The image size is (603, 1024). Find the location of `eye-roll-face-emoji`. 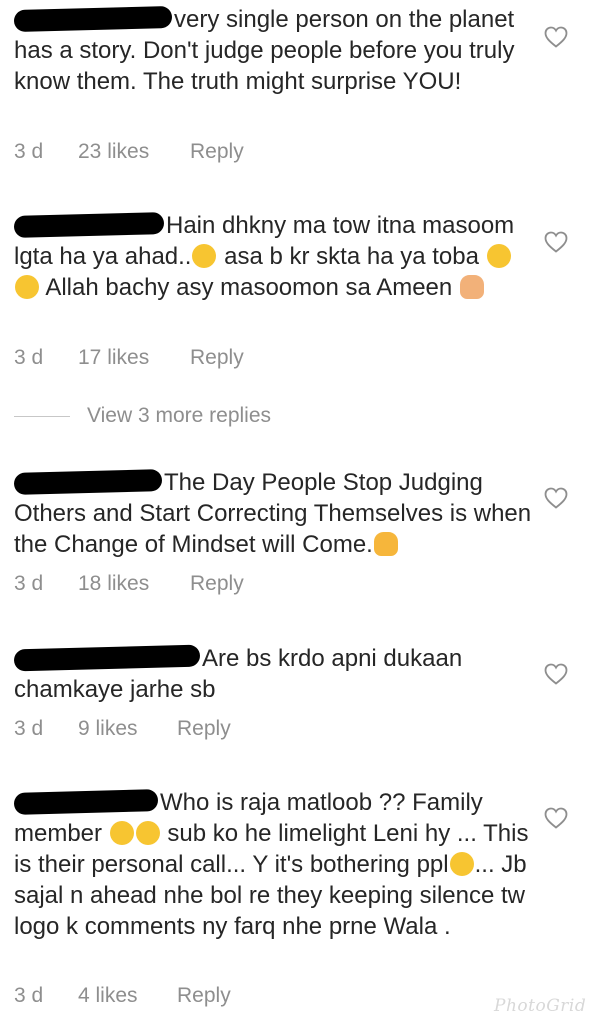

eye-roll-face-emoji is located at coordinates (27, 287).